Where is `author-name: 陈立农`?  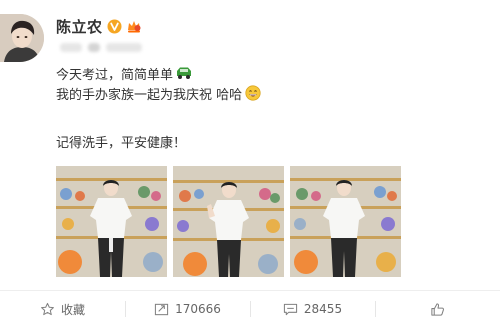
author-name: 陈立农 is located at coordinates (79, 26).